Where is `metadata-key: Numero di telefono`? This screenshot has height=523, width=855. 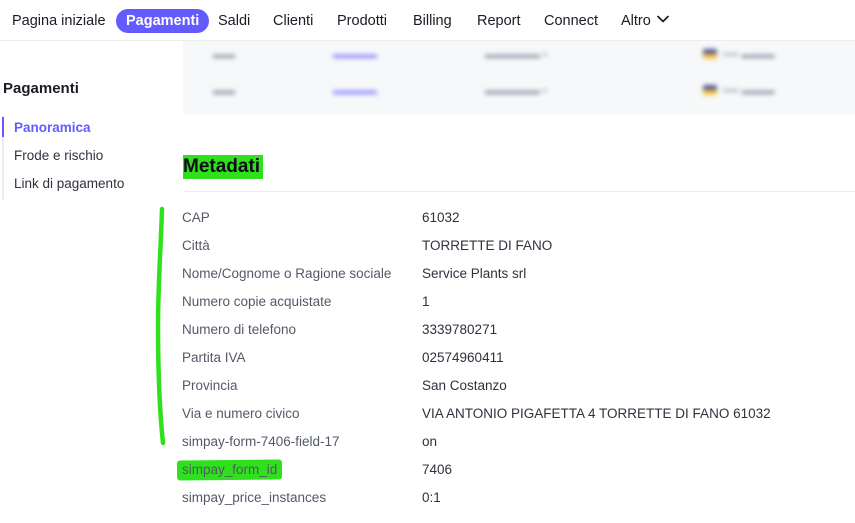
metadata-key: Numero di telefono is located at coordinates (239, 329).